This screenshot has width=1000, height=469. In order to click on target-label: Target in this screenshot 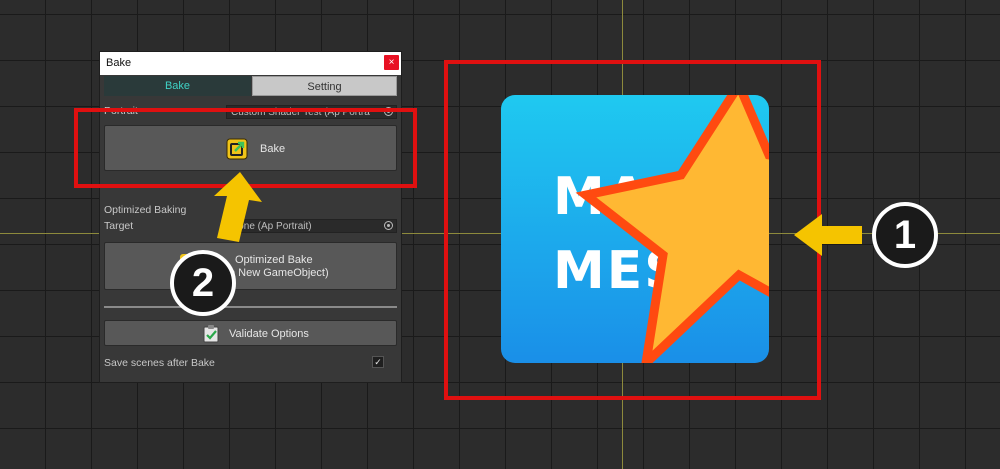, I will do `click(119, 226)`.